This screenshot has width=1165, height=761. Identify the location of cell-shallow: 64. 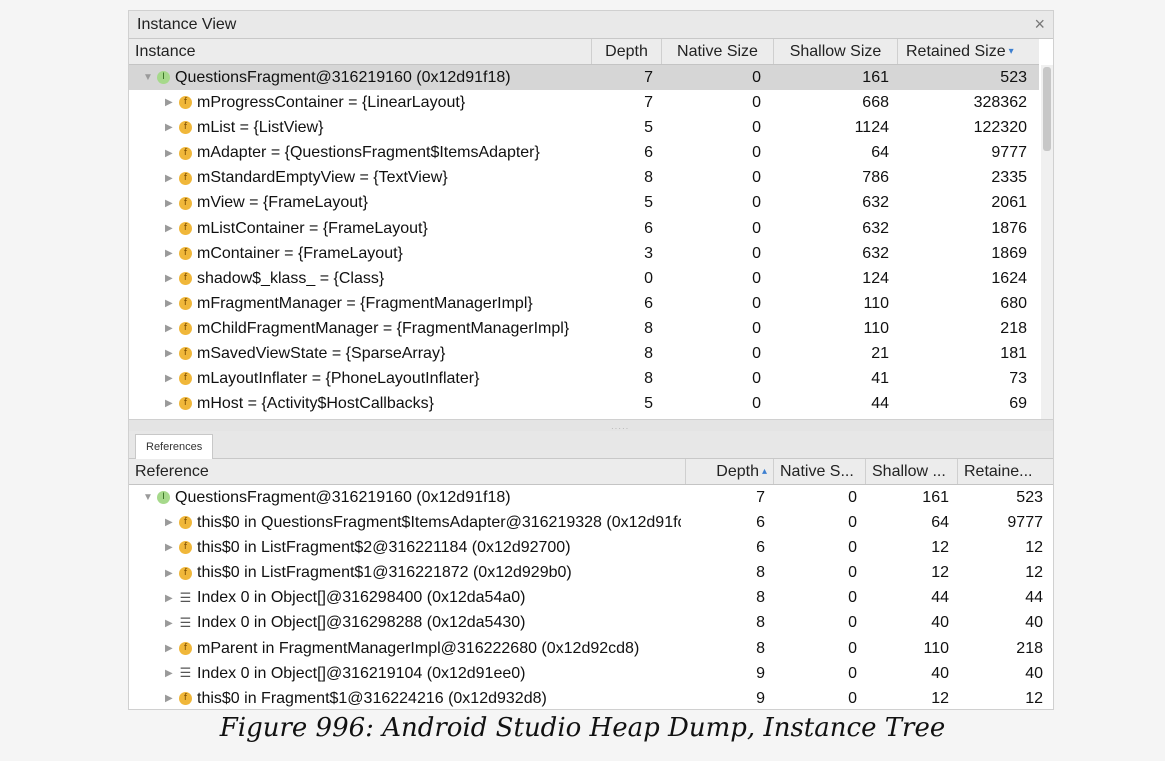
(940, 523).